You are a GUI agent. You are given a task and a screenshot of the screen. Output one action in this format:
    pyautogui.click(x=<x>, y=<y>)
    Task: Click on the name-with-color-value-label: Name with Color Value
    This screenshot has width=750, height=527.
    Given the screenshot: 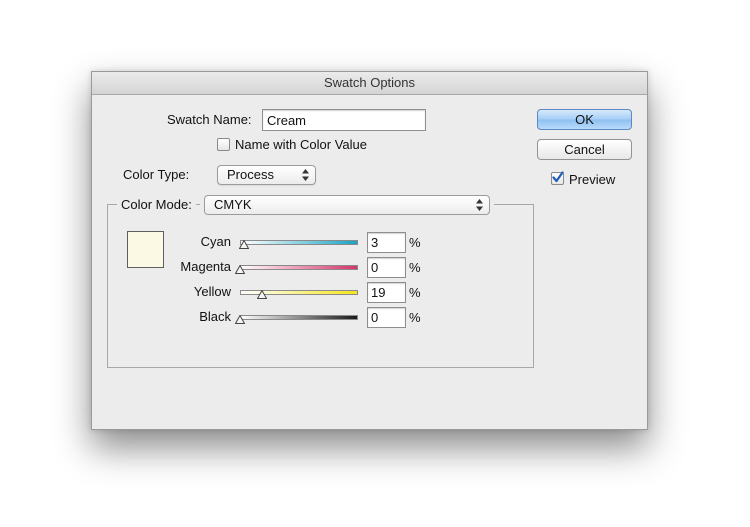 What is the action you would take?
    pyautogui.click(x=301, y=144)
    